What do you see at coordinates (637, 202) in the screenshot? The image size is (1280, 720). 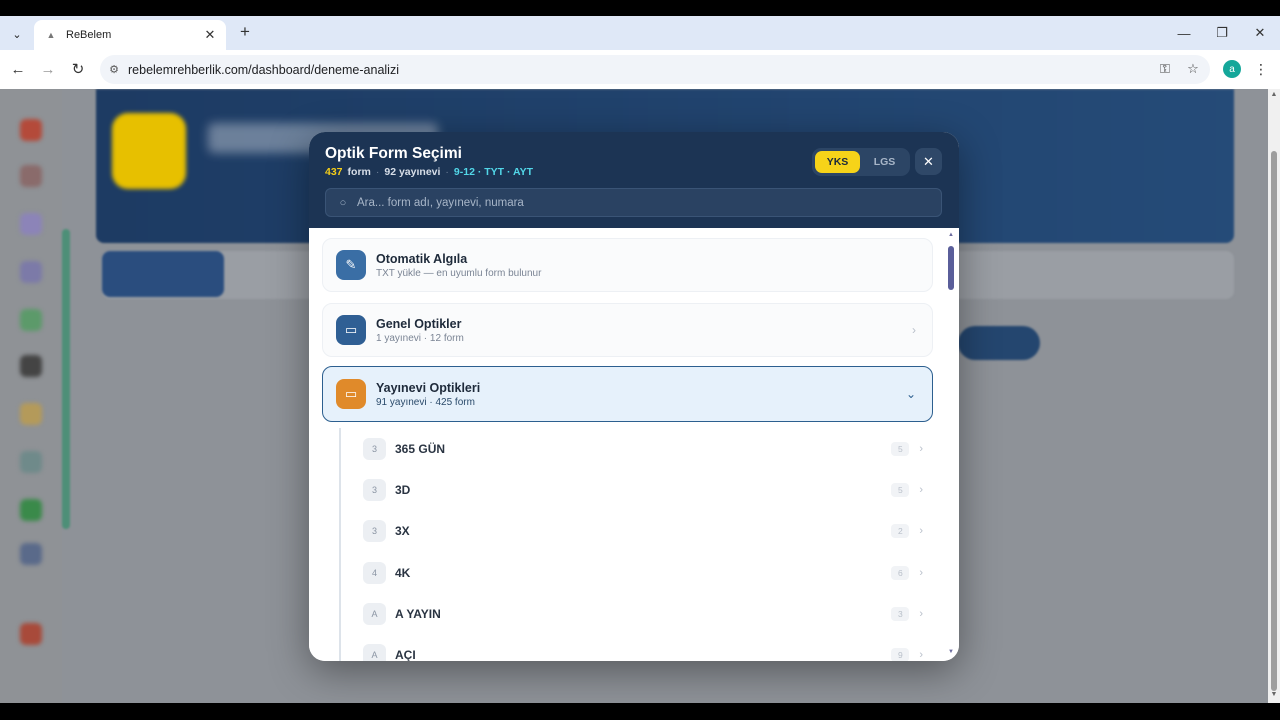 I see `search-input` at bounding box center [637, 202].